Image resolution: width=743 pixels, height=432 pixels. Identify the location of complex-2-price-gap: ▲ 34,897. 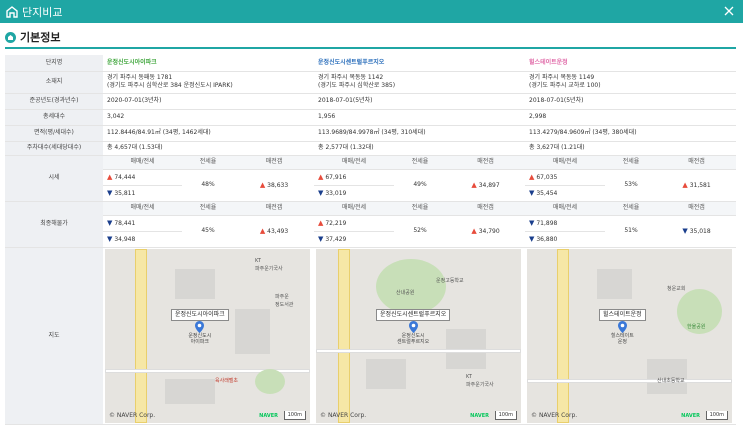
(486, 185).